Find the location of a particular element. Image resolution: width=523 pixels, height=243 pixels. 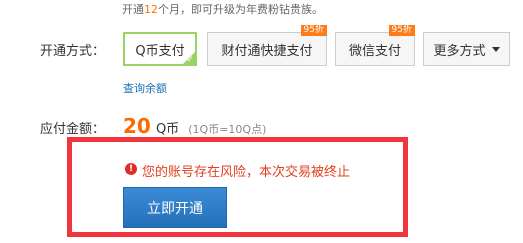

wechat-pay-button: 微信支付 95折 is located at coordinates (375, 45).